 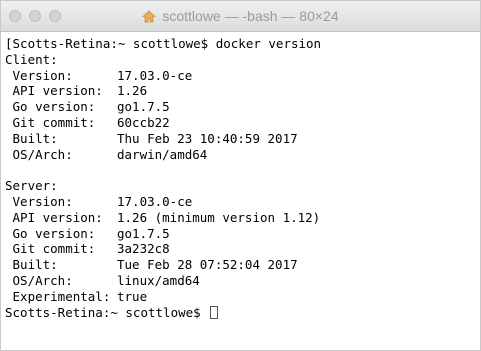 I want to click on final-prompt: Scotts-Retina:~ scottlowe$, so click(x=103, y=312).